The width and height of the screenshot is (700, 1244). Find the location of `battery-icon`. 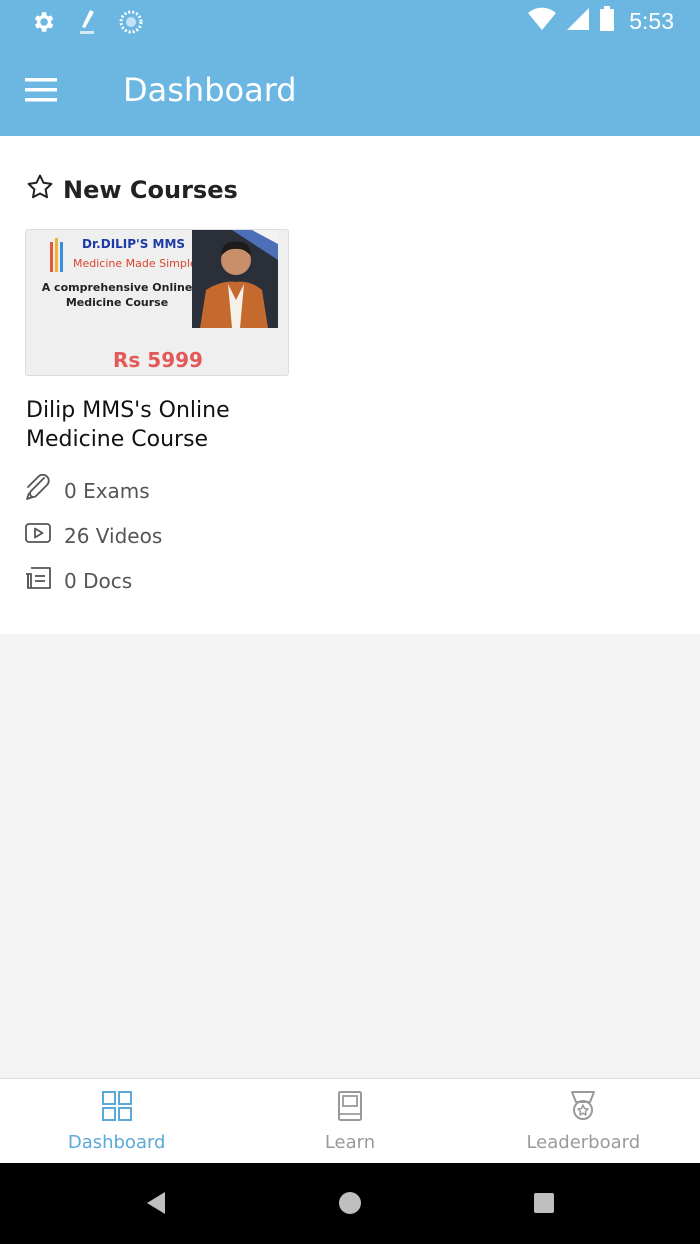

battery-icon is located at coordinates (607, 21).